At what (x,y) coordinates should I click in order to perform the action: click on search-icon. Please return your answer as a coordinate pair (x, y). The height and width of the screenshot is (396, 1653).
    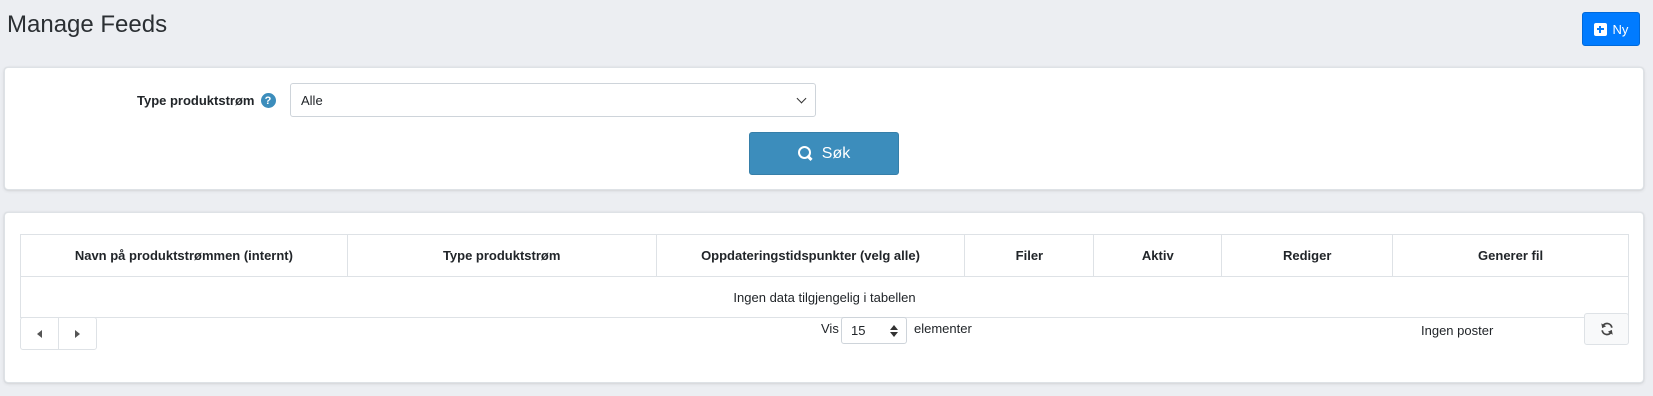
    Looking at the image, I should click on (805, 153).